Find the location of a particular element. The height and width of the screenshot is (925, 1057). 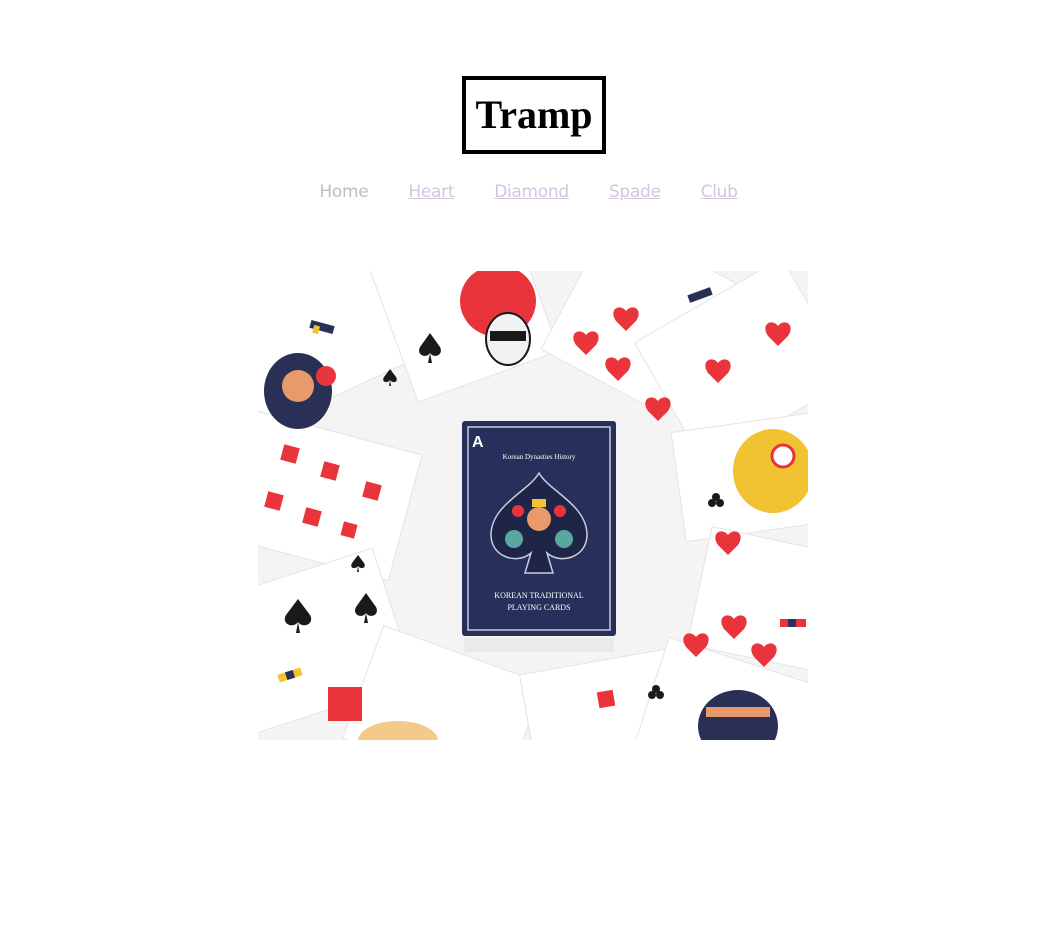

site-logo: Tramp is located at coordinates (534, 115).